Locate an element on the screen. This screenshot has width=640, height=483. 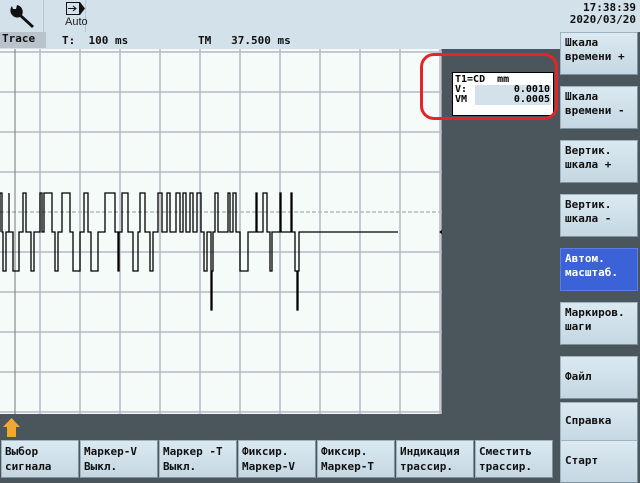
softkey-8: Старт is located at coordinates (599, 461).